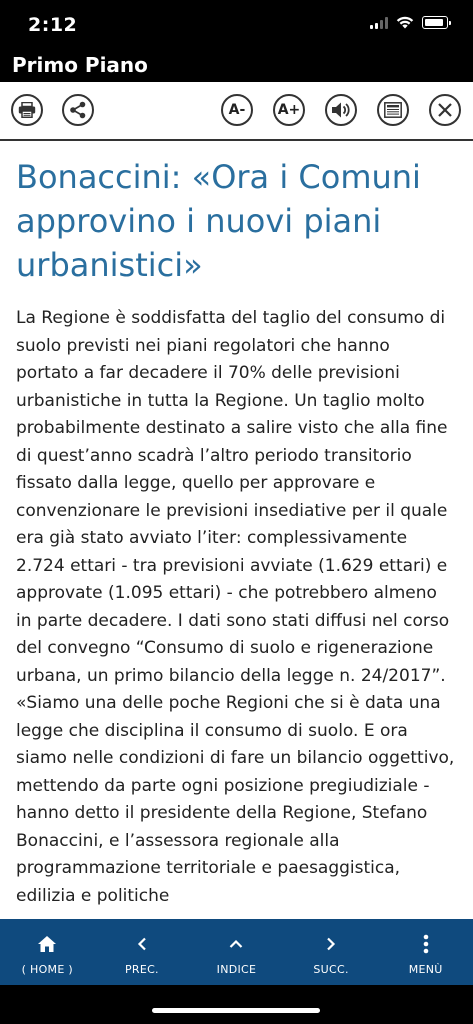 The image size is (473, 1024). What do you see at coordinates (236, 26) in the screenshot?
I see `status-bar: 2:12` at bounding box center [236, 26].